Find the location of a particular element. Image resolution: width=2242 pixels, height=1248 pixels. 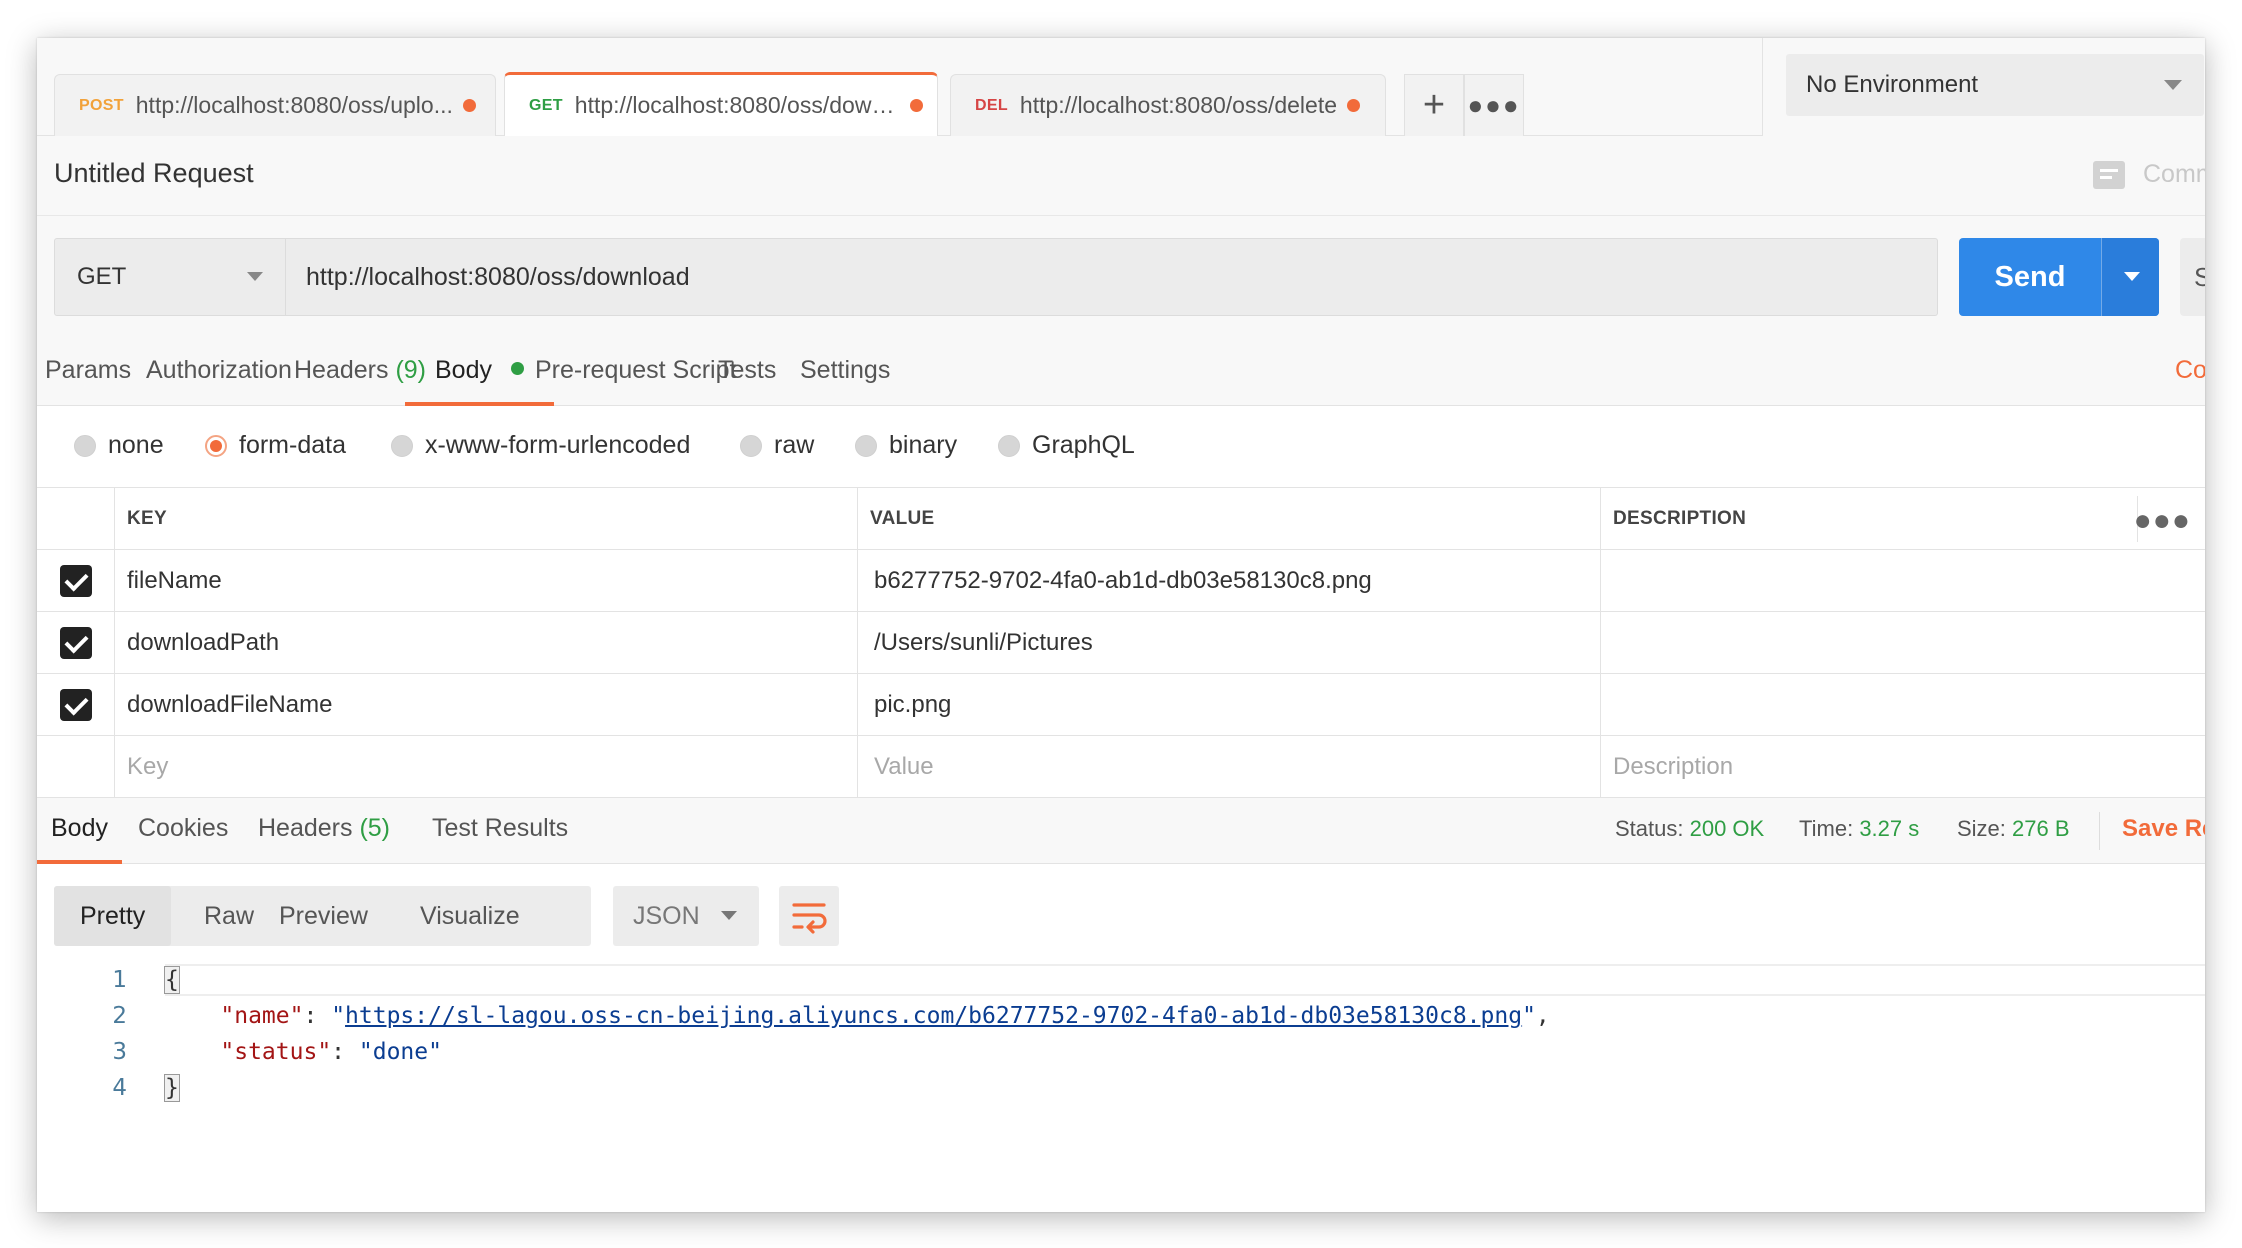

param-value-cell: b6277752-9702-4fa0-ab1d-db03e58130c8.png is located at coordinates (1228, 581).